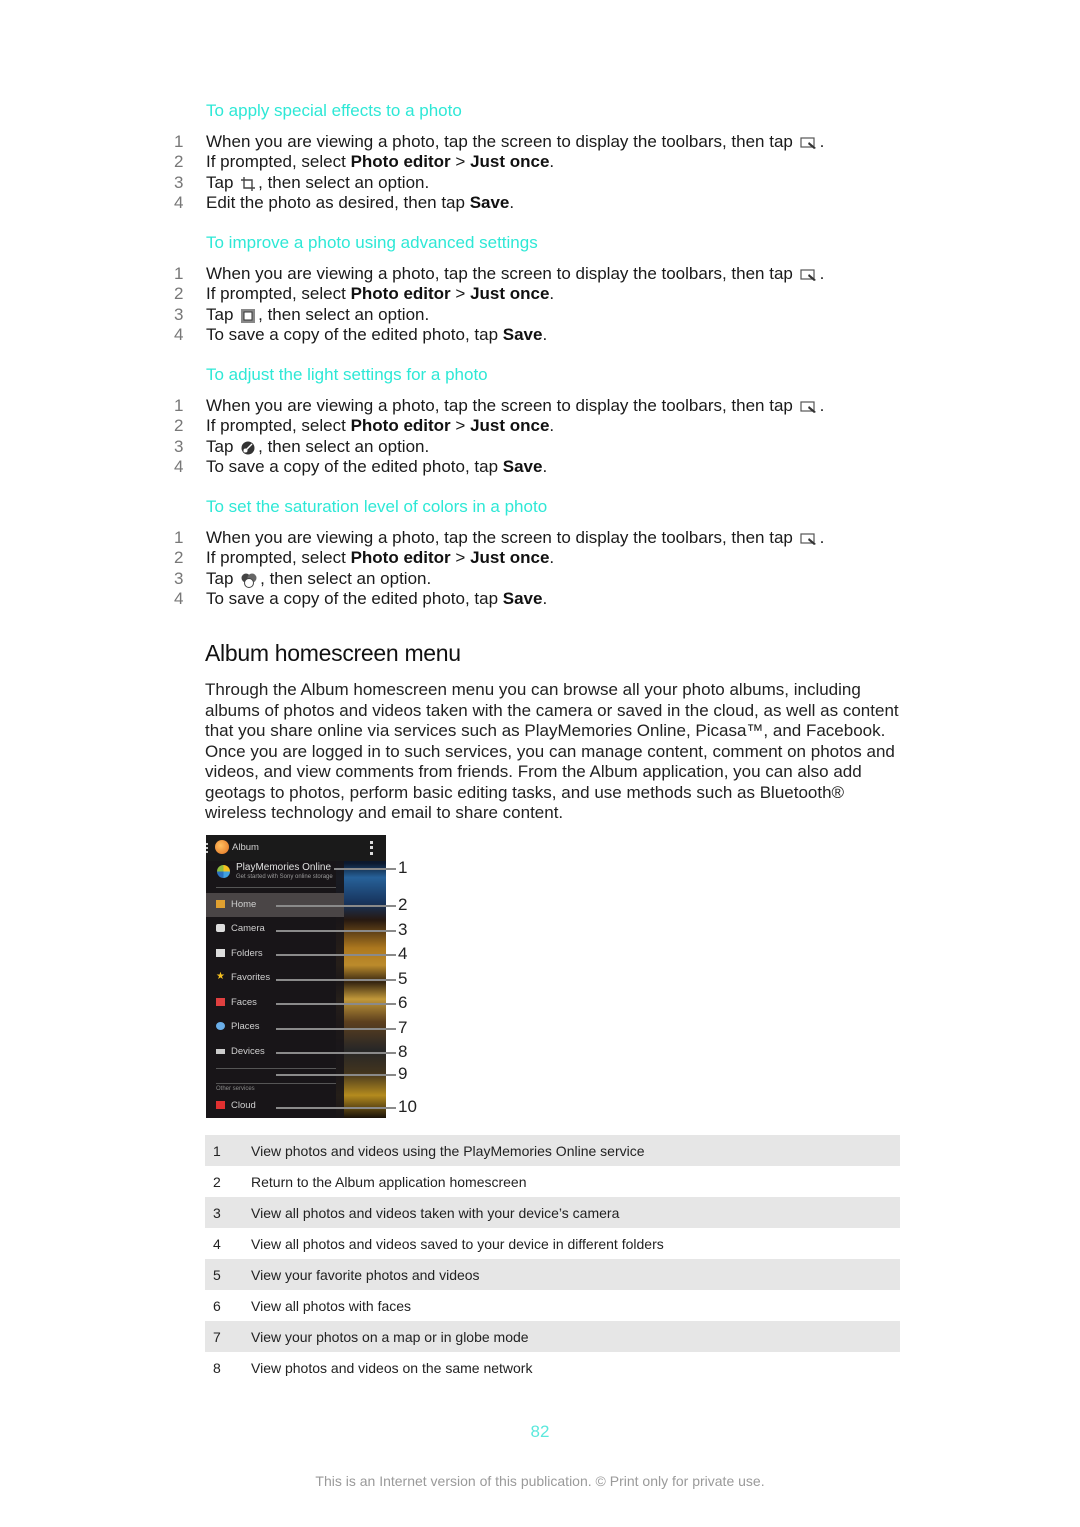 Image resolution: width=1080 pixels, height=1527 pixels. I want to click on legend-number: 8, so click(217, 1367).